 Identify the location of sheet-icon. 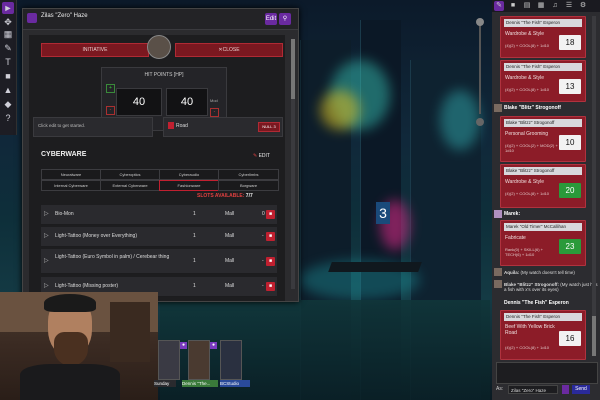
(32, 18).